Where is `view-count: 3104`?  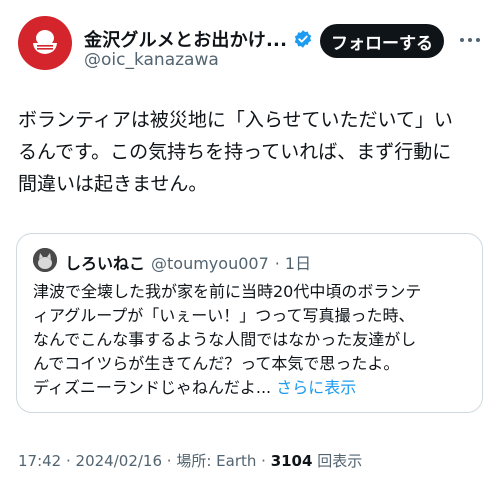 view-count: 3104 is located at coordinates (291, 461).